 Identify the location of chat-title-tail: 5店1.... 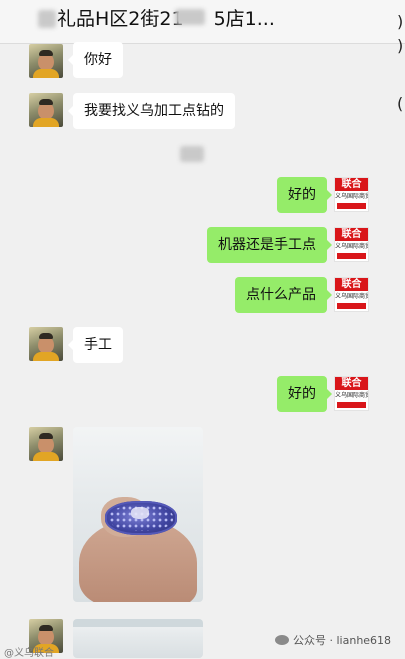
(244, 19).